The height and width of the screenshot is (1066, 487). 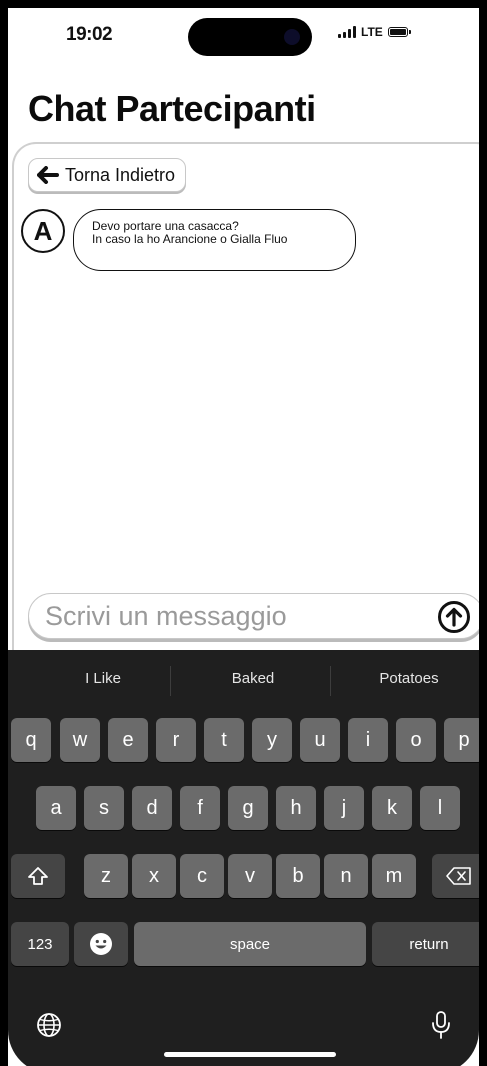 What do you see at coordinates (250, 944) in the screenshot?
I see `space-key: space` at bounding box center [250, 944].